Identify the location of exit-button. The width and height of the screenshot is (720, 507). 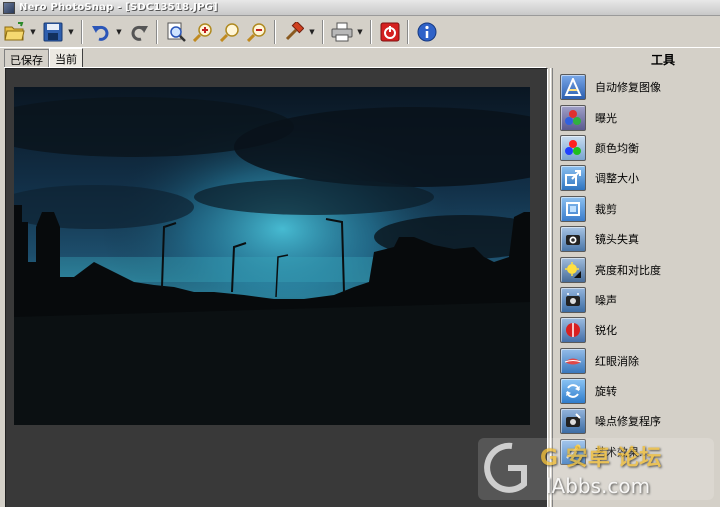
(390, 32).